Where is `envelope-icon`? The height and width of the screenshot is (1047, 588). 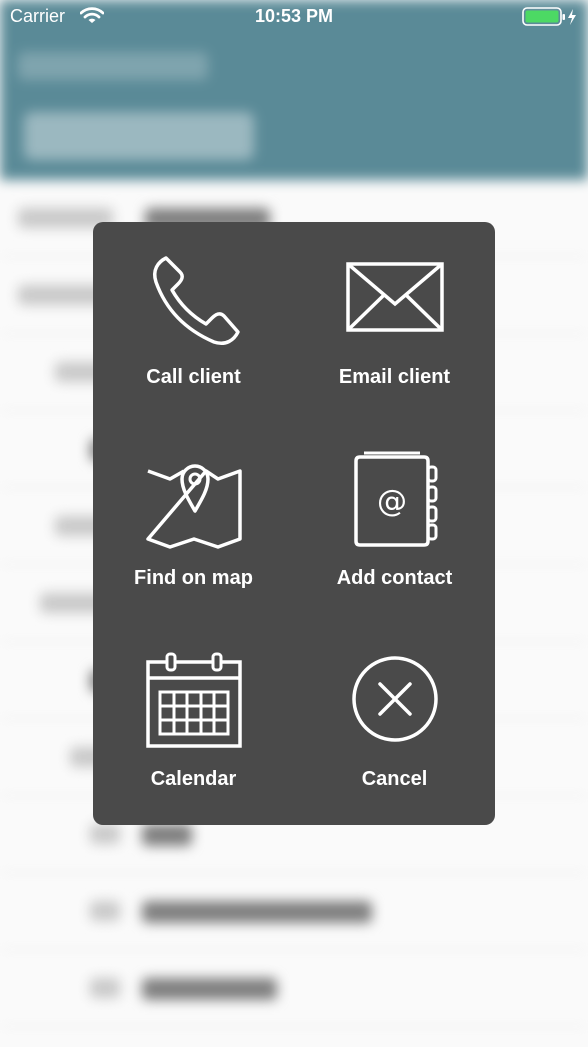 envelope-icon is located at coordinates (394, 298).